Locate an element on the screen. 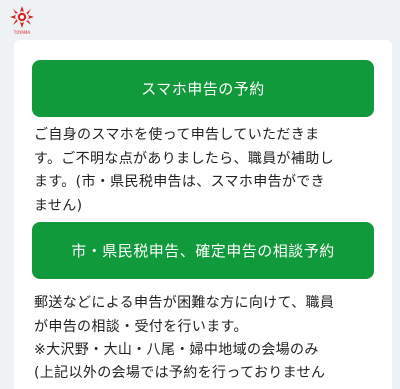  venue-note: ※大沢野・大山・八尾・婦中地域の会場のみ is located at coordinates (176, 350).